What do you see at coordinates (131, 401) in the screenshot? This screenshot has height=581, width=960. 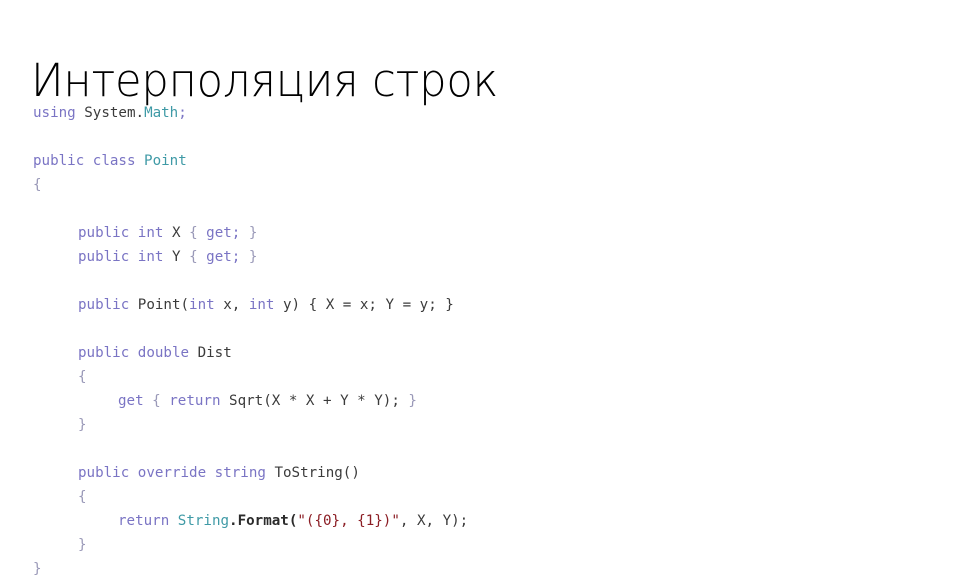 I see `code-token-kw: get` at bounding box center [131, 401].